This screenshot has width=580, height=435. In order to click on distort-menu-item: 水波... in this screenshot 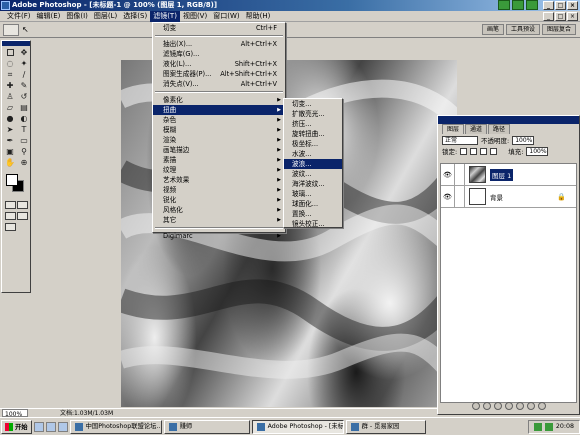, I will do `click(313, 154)`.